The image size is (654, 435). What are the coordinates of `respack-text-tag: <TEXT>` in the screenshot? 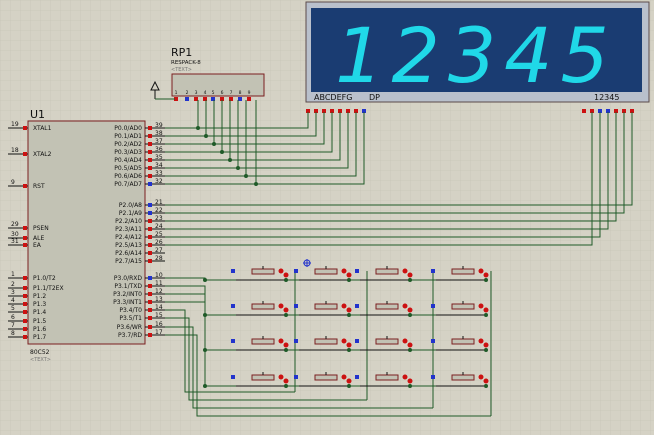 It's located at (181, 70).